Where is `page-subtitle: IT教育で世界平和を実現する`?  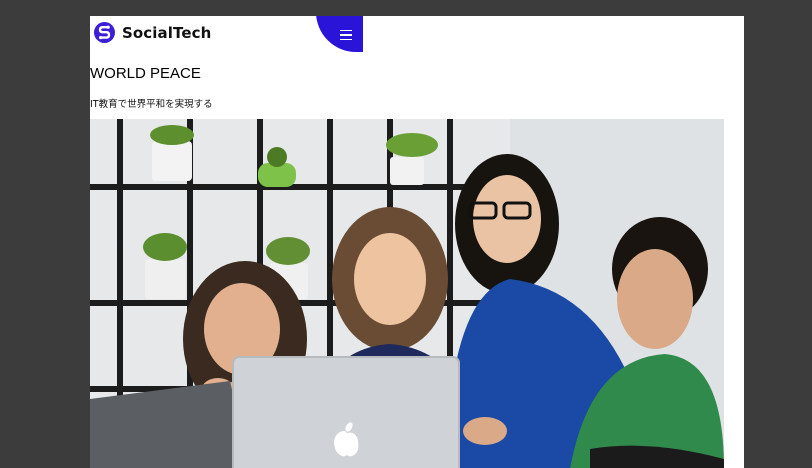 page-subtitle: IT教育で世界平和を実現する is located at coordinates (151, 104).